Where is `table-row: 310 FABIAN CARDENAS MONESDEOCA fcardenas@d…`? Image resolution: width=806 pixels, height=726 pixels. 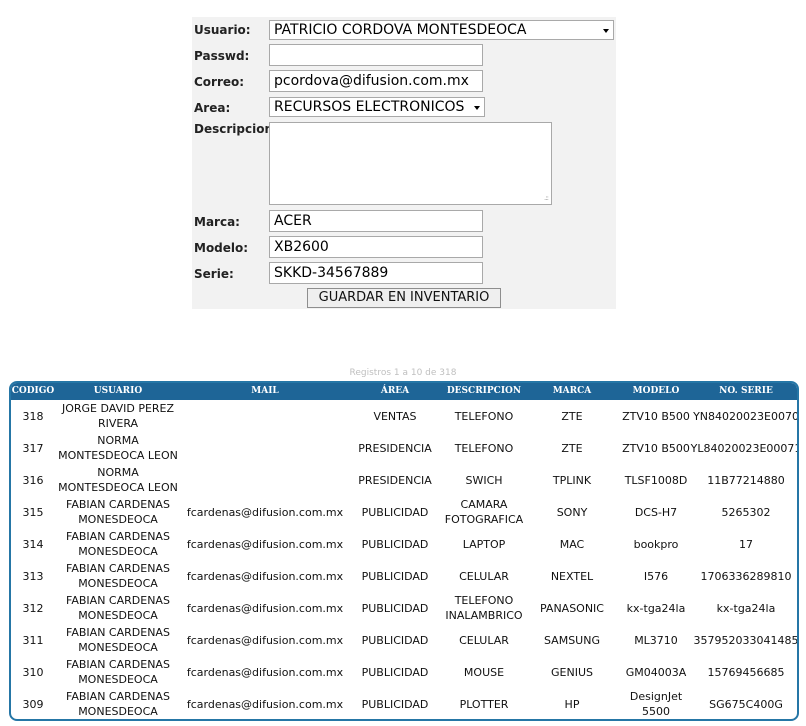 table-row: 310 FABIAN CARDENAS MONESDEOCA fcardenas@d… is located at coordinates (404, 672).